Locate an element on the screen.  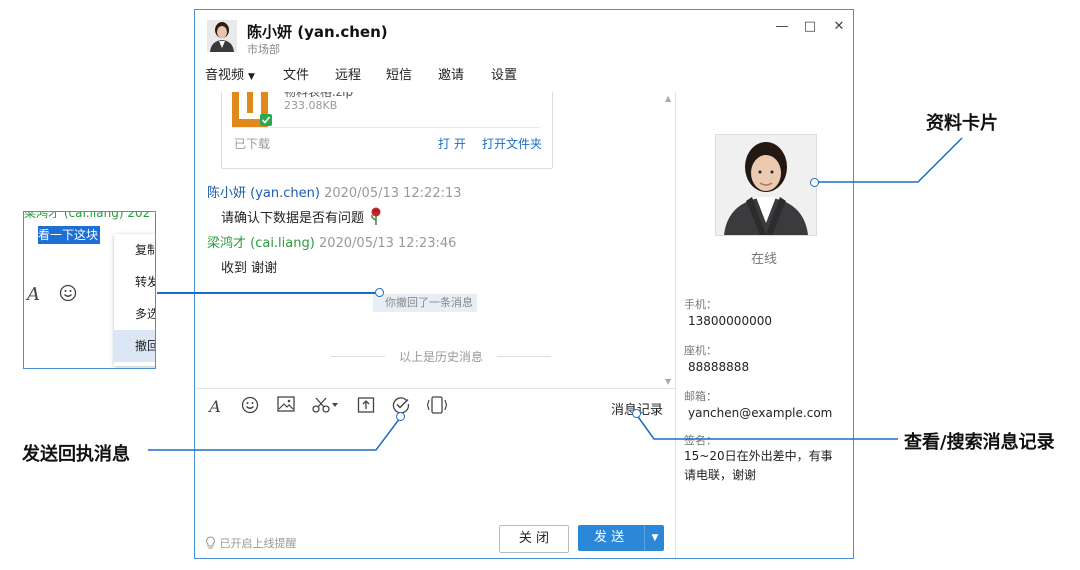
maximize-icon: □ is located at coordinates (810, 27).